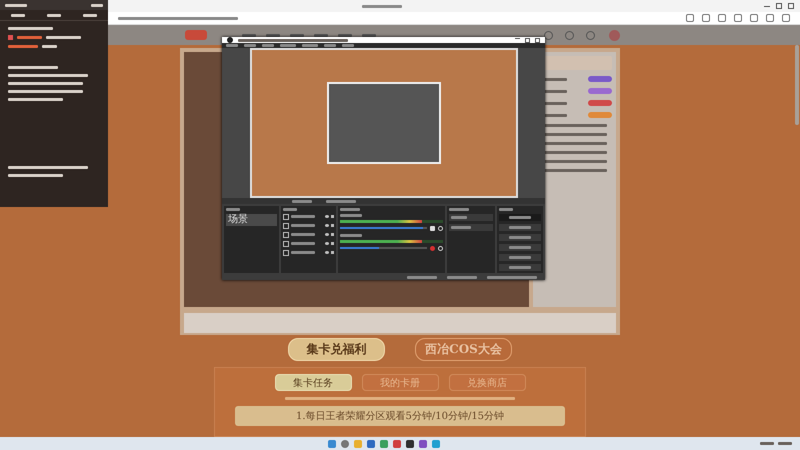 The width and height of the screenshot is (800, 450). Describe the element at coordinates (432, 248) in the screenshot. I see `muted-speaker-icon` at that location.